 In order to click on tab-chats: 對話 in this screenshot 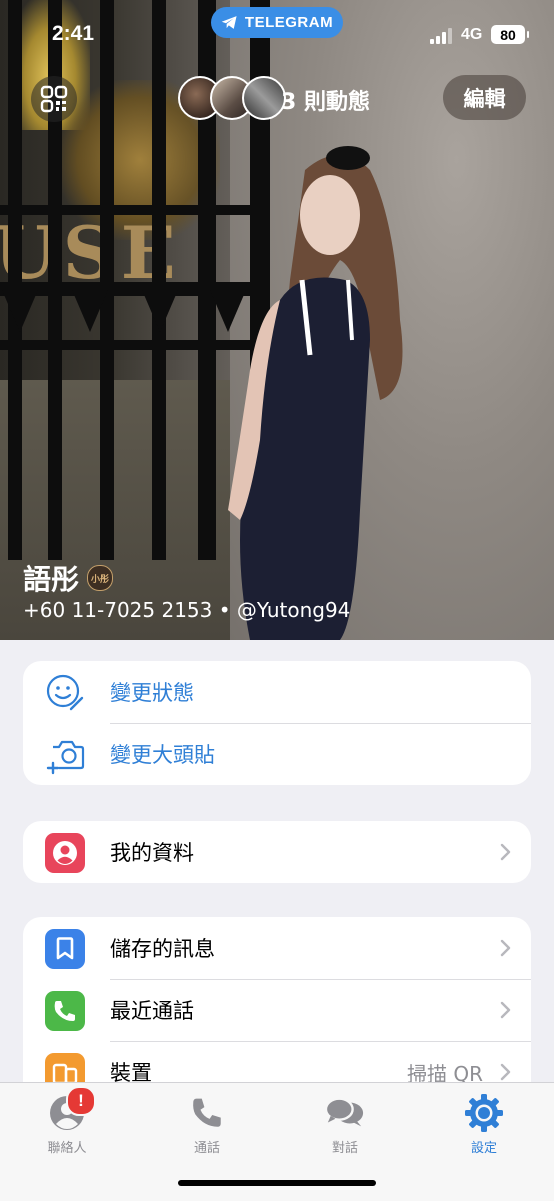, I will do `click(345, 1122)`.